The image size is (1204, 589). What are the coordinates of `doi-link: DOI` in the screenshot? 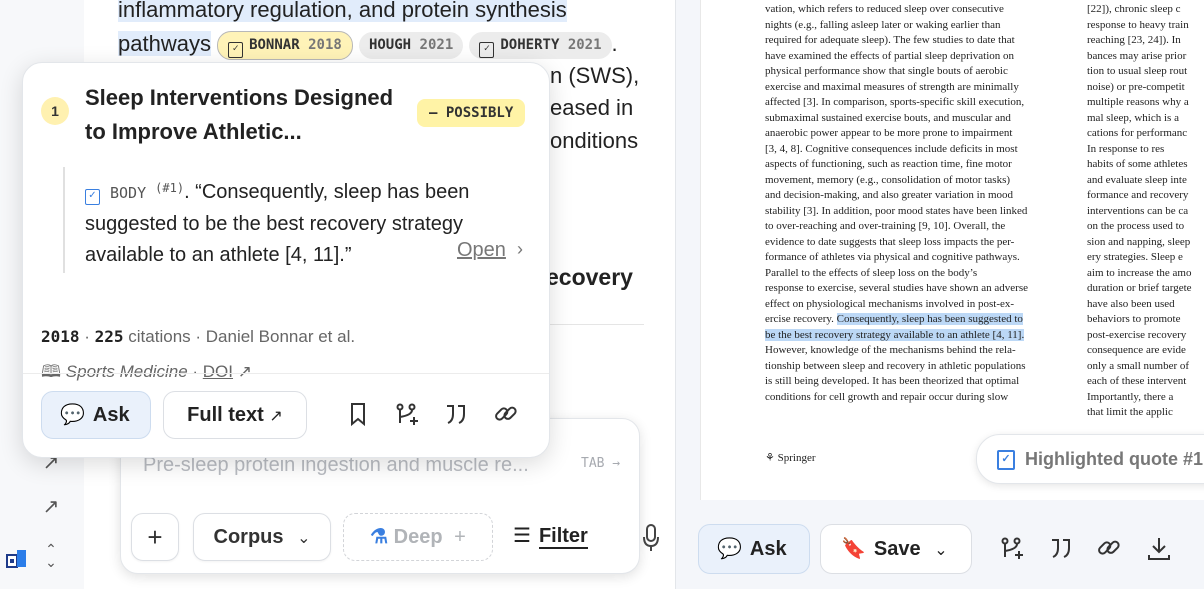 It's located at (218, 371).